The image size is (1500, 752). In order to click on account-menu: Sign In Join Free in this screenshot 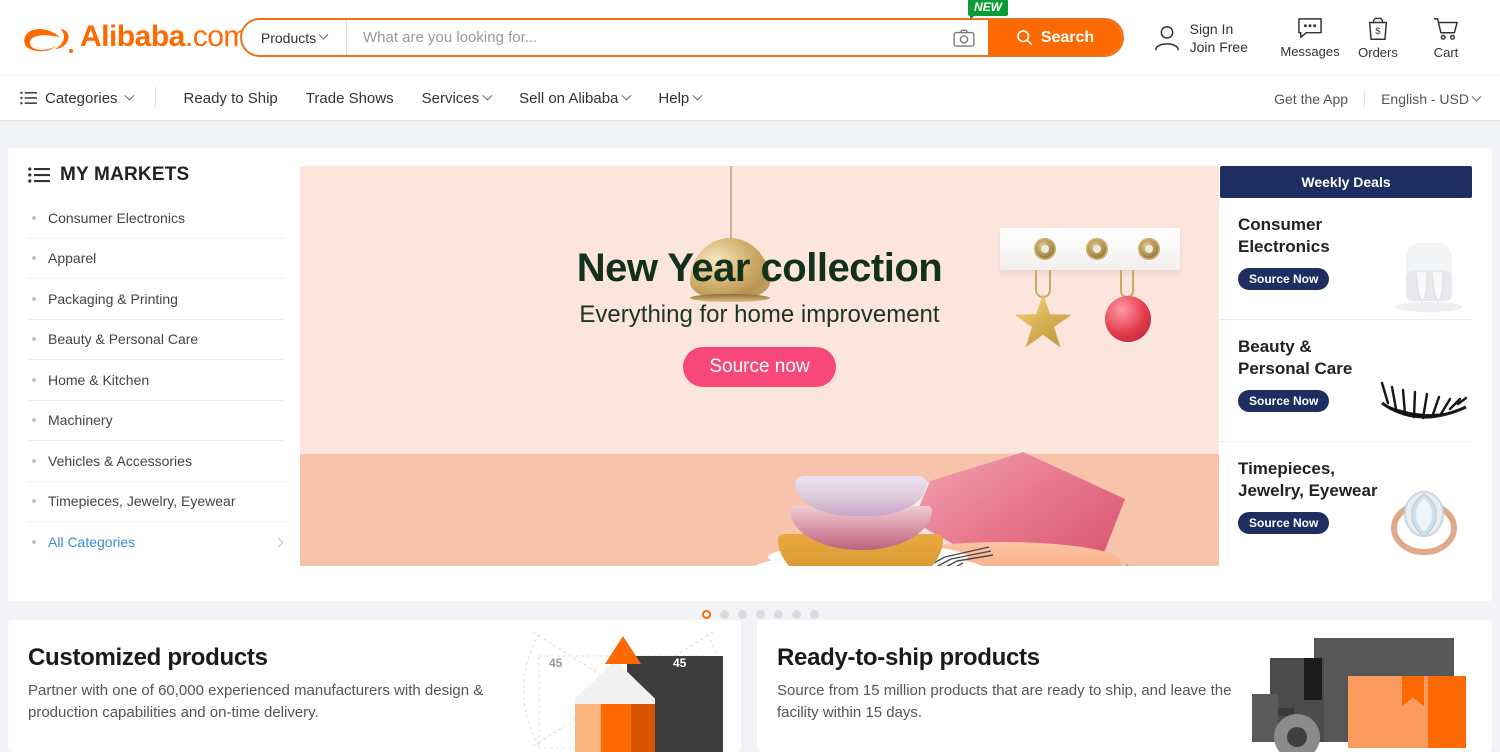, I will do `click(1200, 38)`.